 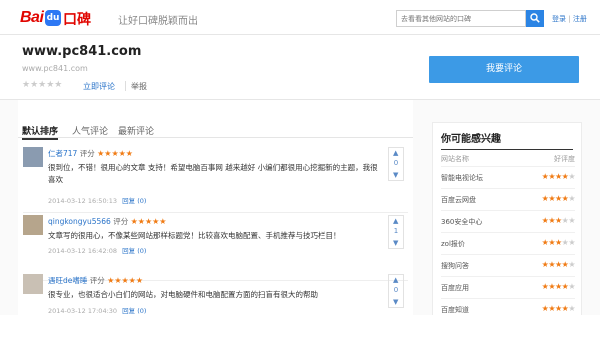 I want to click on tab-default-sort: 默认排序, so click(x=40, y=132).